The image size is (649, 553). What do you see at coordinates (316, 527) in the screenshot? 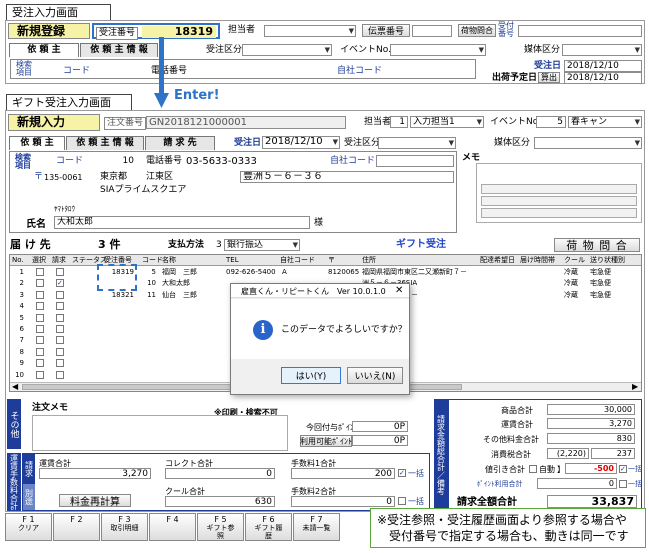
I see `fkey-button-f7: F 7 未請一覧` at bounding box center [316, 527].